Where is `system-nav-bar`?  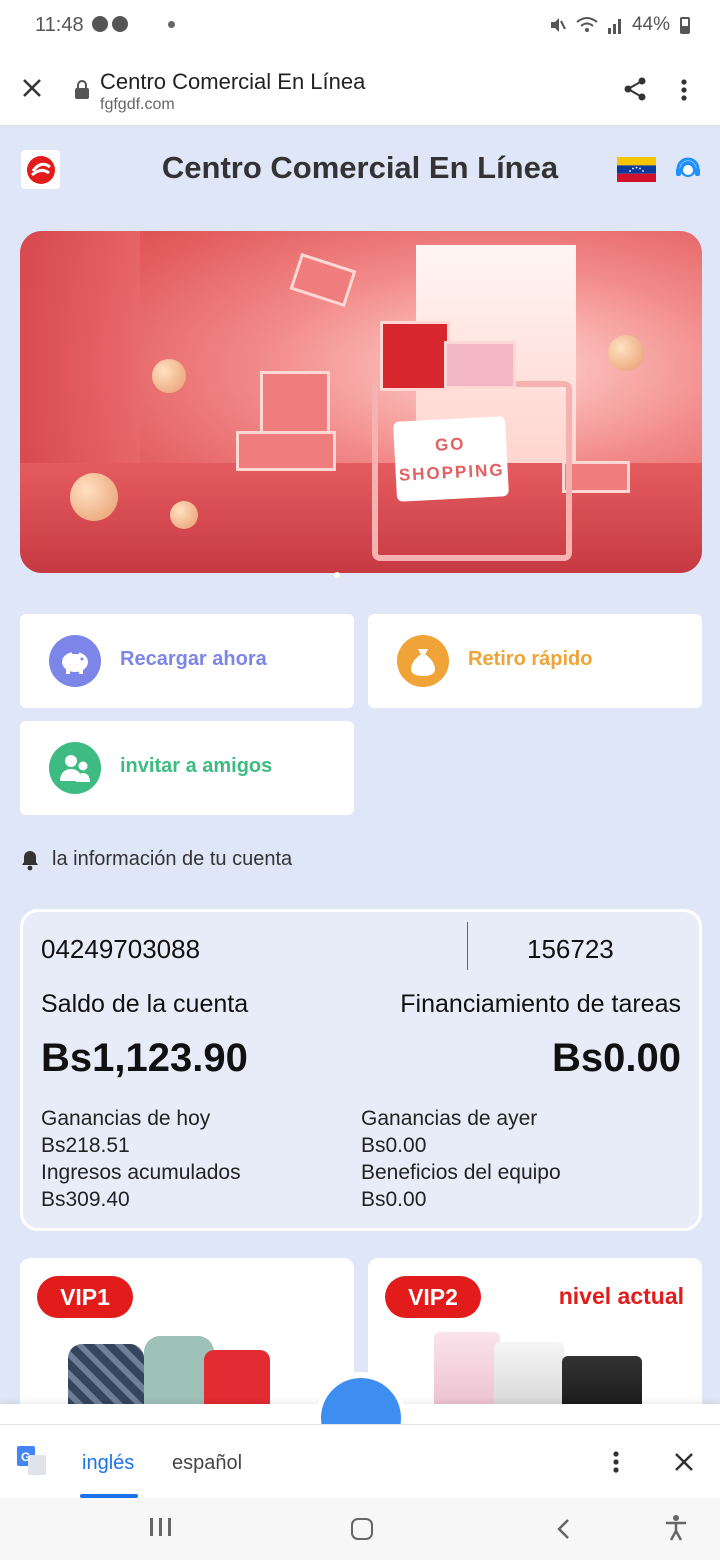
system-nav-bar is located at coordinates (360, 1529).